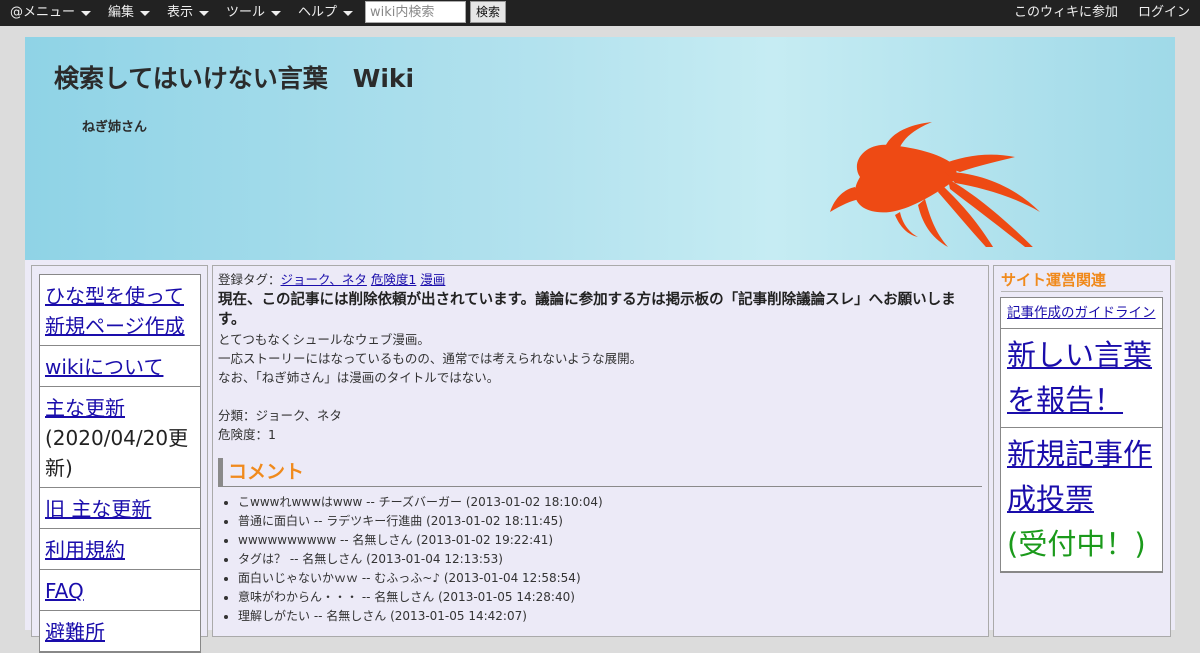  I want to click on edit-menu-dropdown: 編集, so click(129, 13).